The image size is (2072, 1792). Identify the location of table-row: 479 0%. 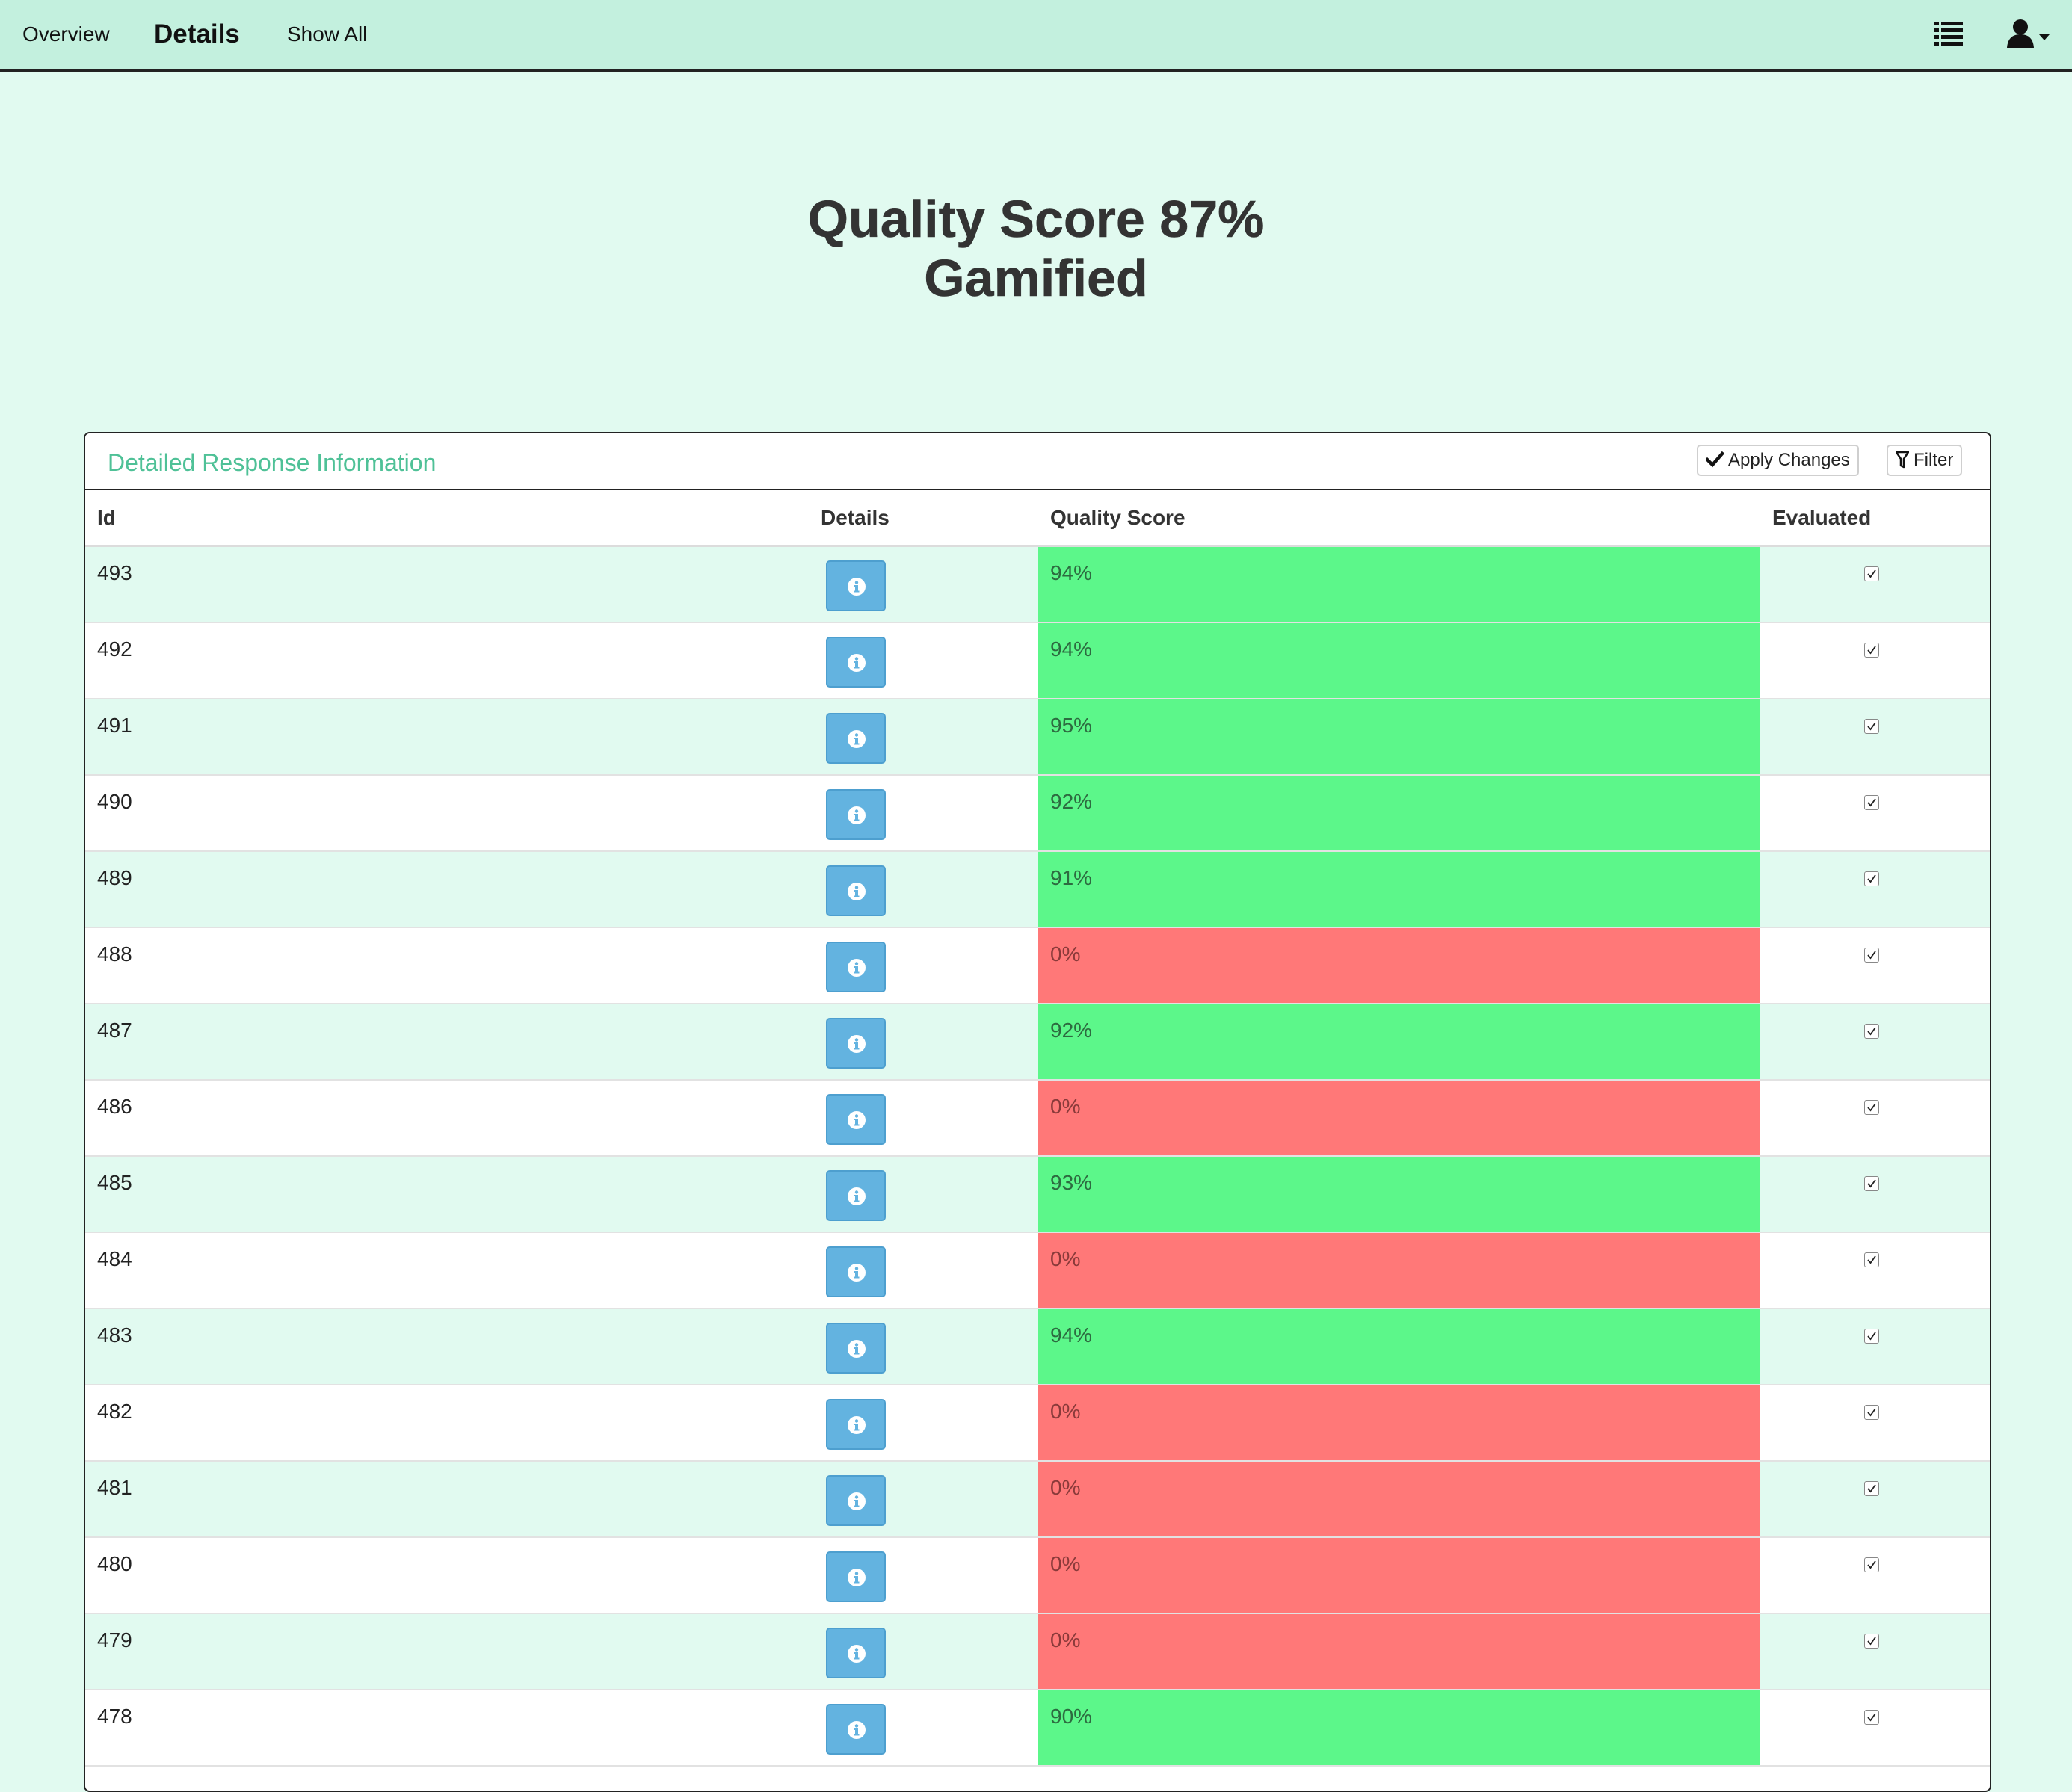
(1038, 1652).